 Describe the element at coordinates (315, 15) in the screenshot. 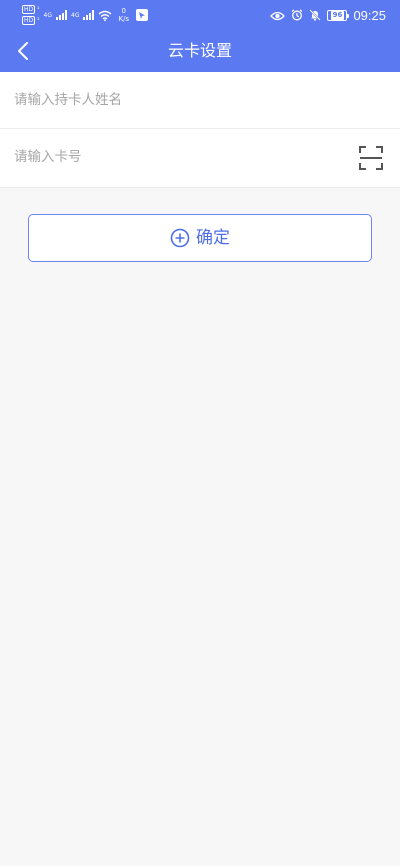

I see `mute-icon` at that location.